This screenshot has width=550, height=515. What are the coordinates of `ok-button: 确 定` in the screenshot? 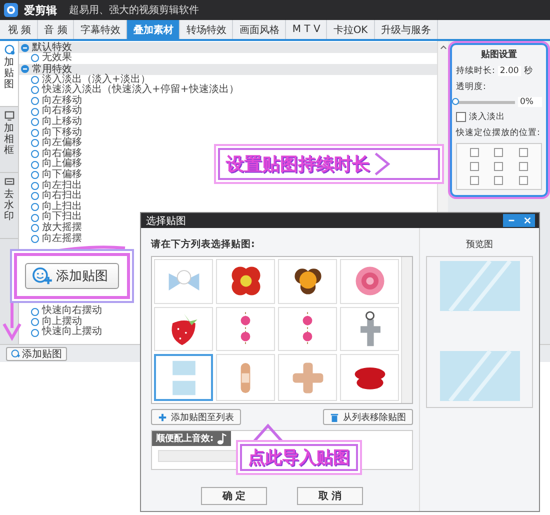 It's located at (234, 496).